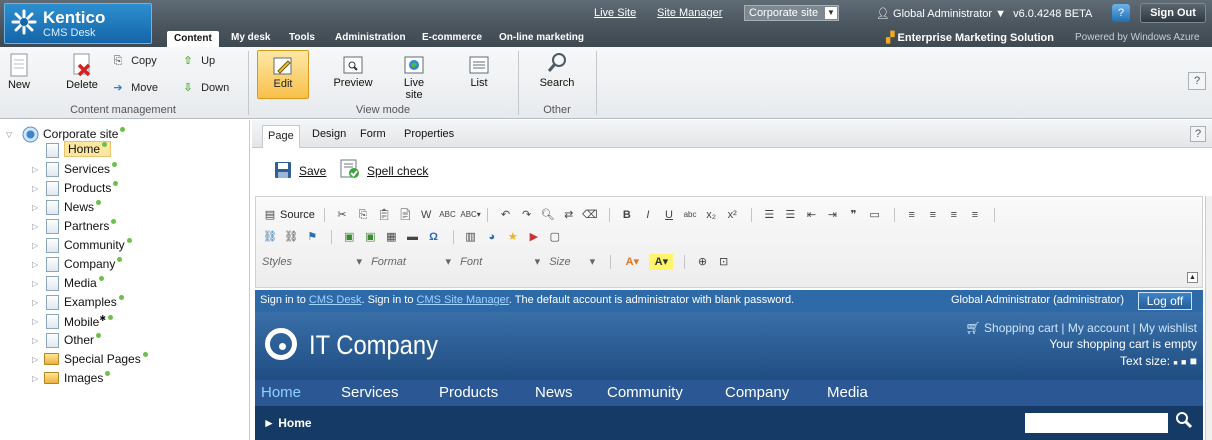  I want to click on edit-help-icon: ?, so click(1198, 134).